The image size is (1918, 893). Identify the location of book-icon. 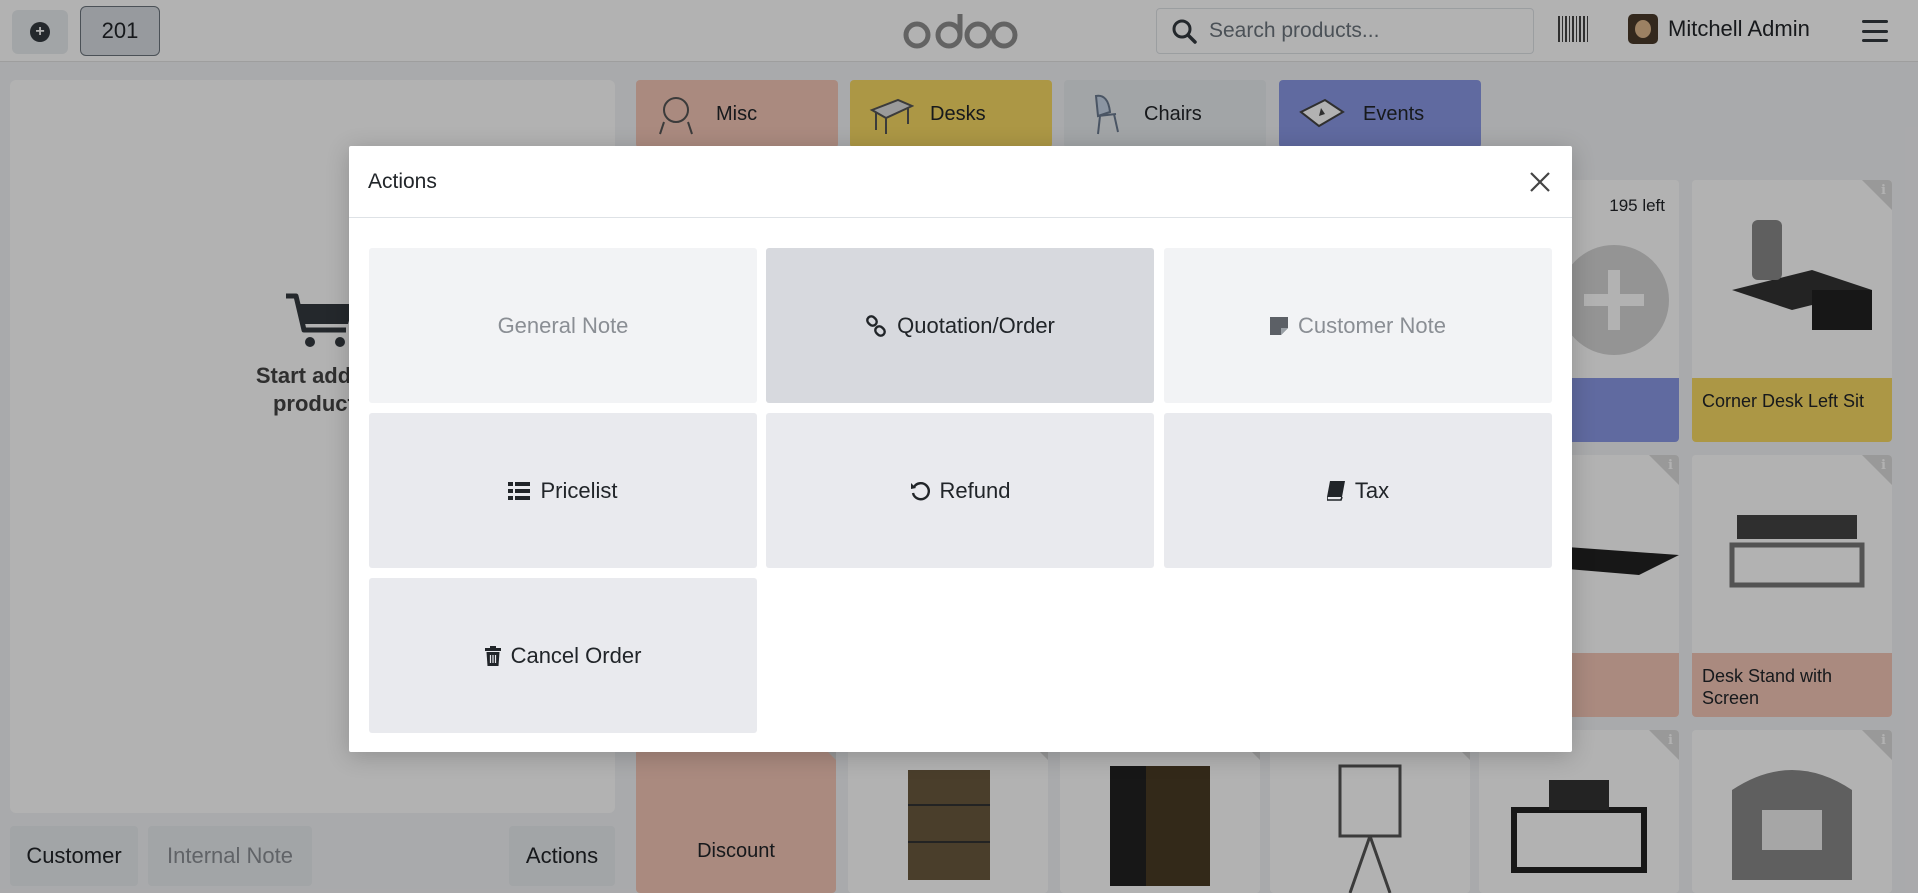
(1335, 490).